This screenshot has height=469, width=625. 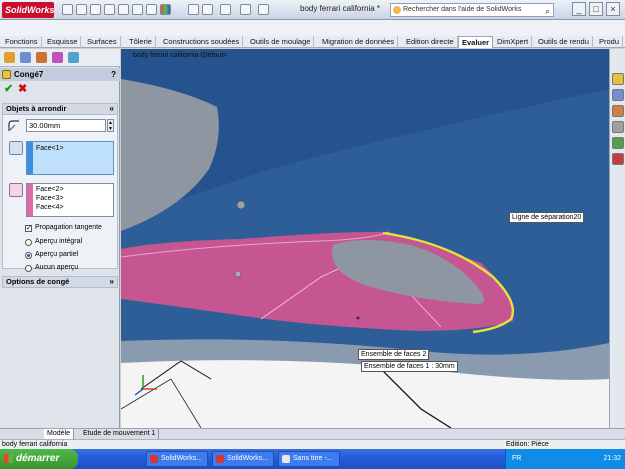 What do you see at coordinates (13, 125) in the screenshot?
I see `radius-icon` at bounding box center [13, 125].